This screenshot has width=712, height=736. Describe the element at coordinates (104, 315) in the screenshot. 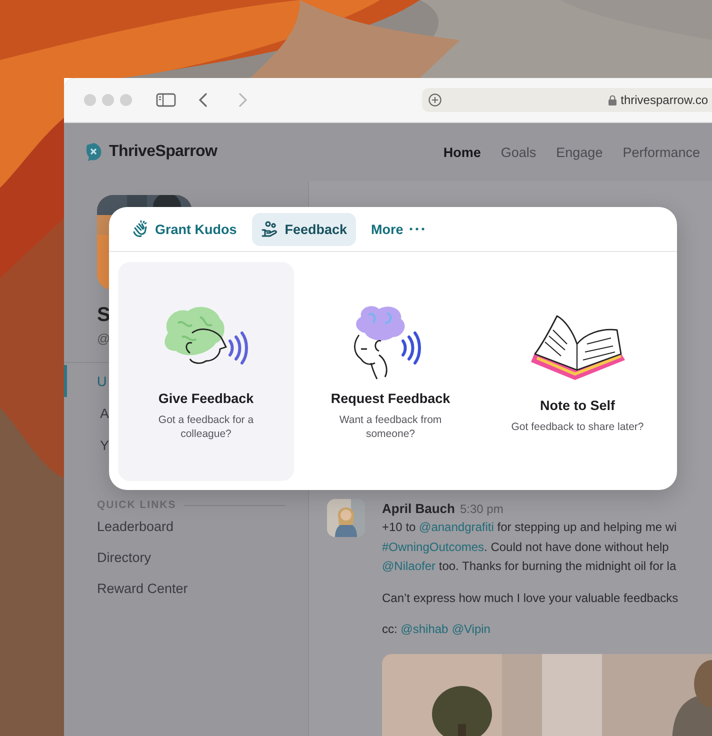

I see `profile-name: S` at that location.